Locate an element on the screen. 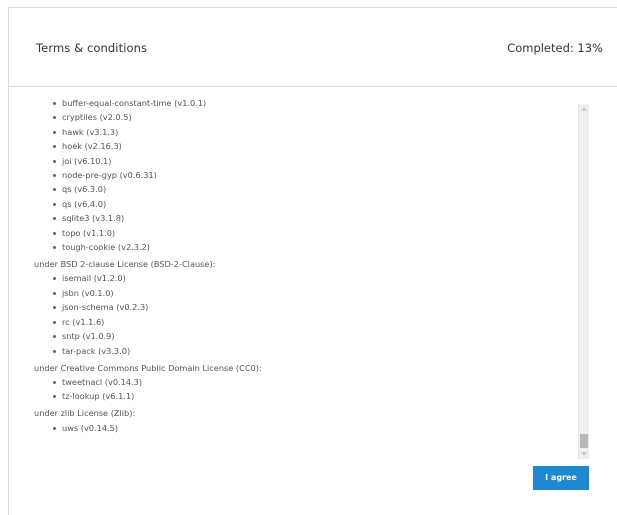 The width and height of the screenshot is (617, 515). scrollbar-thumb is located at coordinates (584, 441).